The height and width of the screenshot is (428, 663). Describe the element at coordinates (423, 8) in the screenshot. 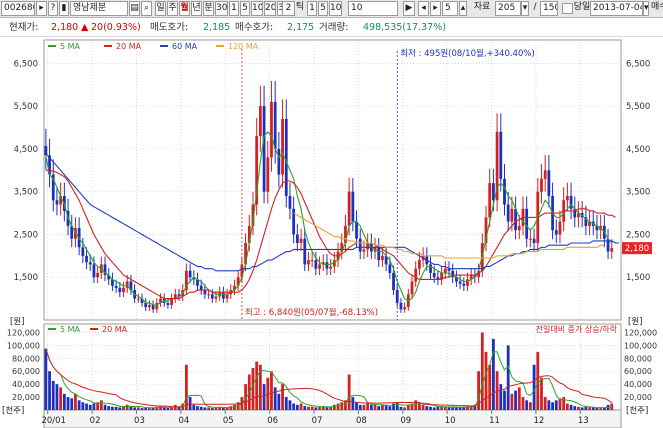

I see `prev-icon: ◂` at that location.